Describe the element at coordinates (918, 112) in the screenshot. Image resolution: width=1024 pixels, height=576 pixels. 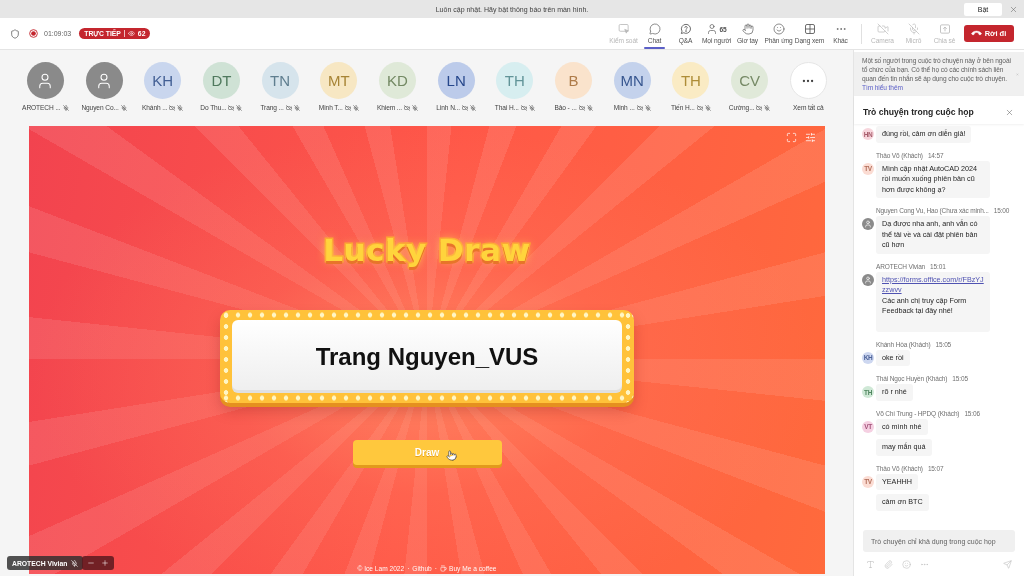
I see `chat-title: Trò chuyện trong cuộc họp` at that location.